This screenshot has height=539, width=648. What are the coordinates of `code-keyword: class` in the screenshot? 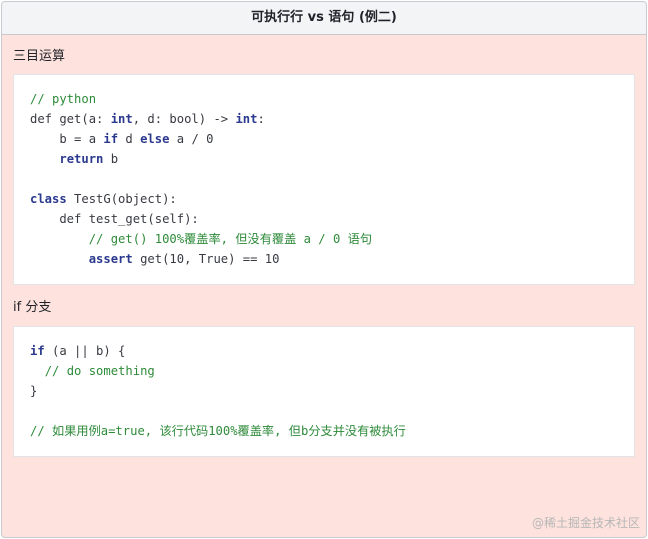 It's located at (48, 199).